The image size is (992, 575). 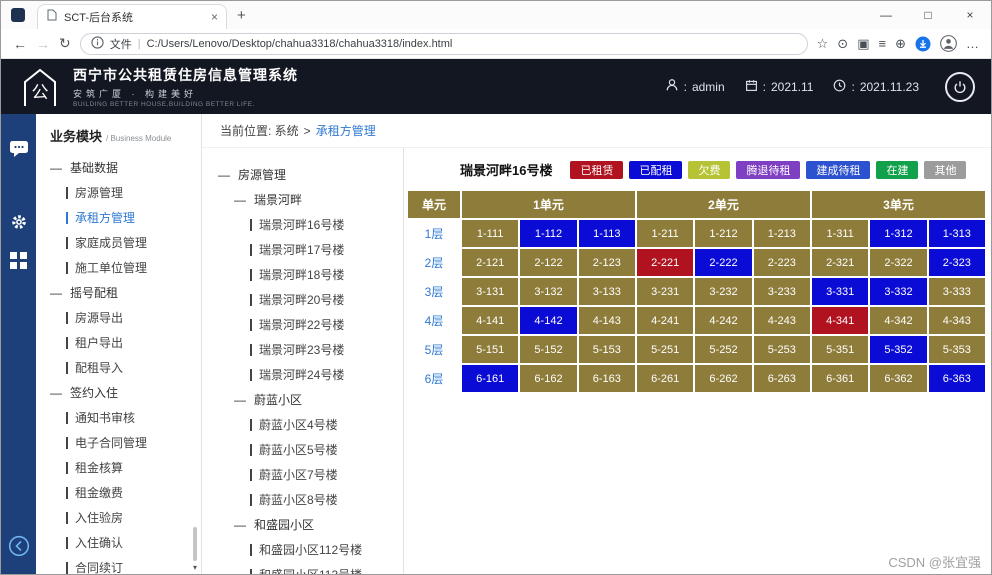 I want to click on menu-section: — 基础数据, so click(x=118, y=167).